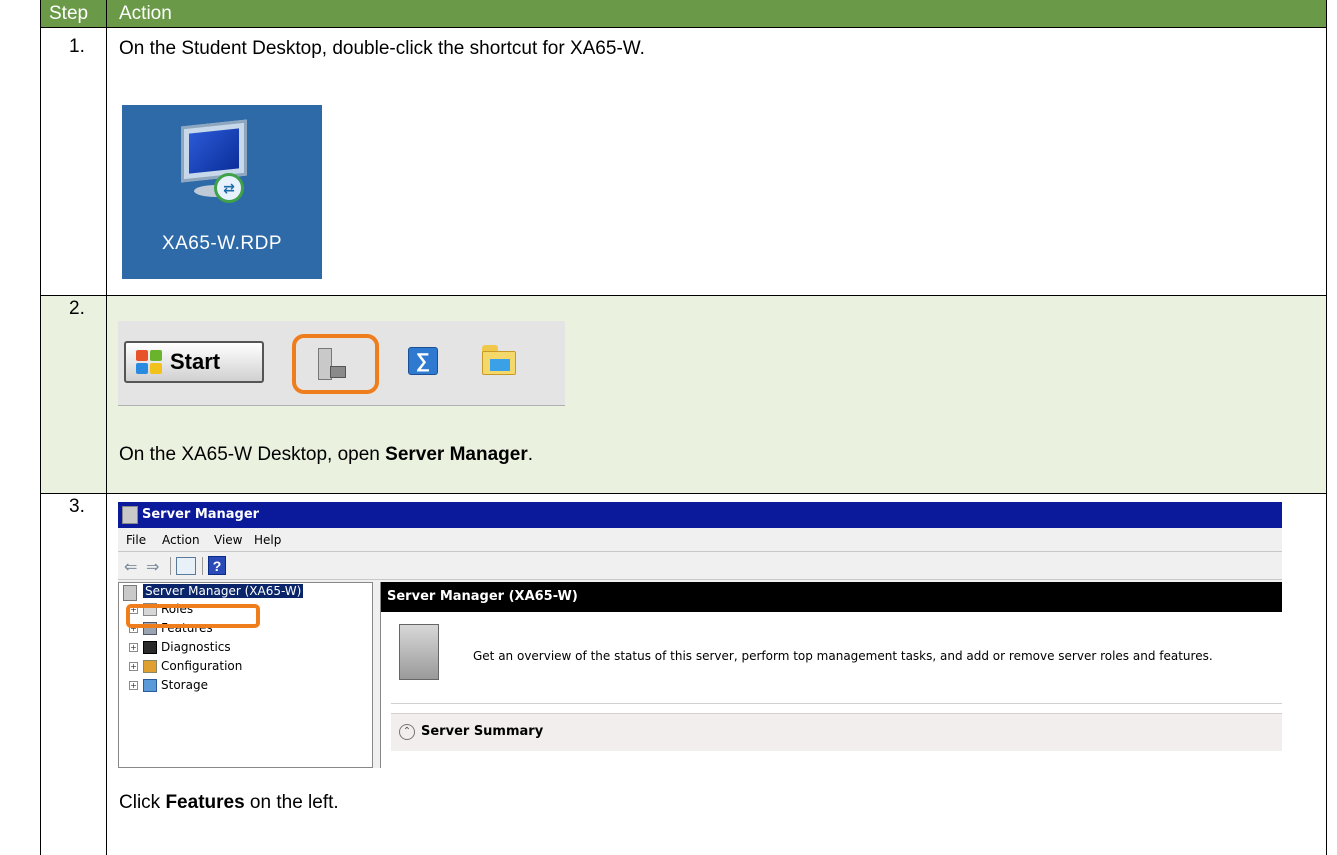 This screenshot has width=1337, height=855. Describe the element at coordinates (214, 151) in the screenshot. I see `monitor-screen` at that location.